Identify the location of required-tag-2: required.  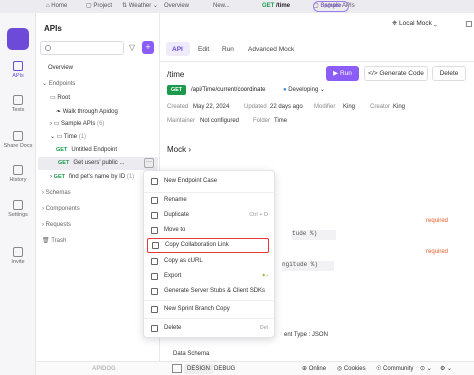
(437, 252).